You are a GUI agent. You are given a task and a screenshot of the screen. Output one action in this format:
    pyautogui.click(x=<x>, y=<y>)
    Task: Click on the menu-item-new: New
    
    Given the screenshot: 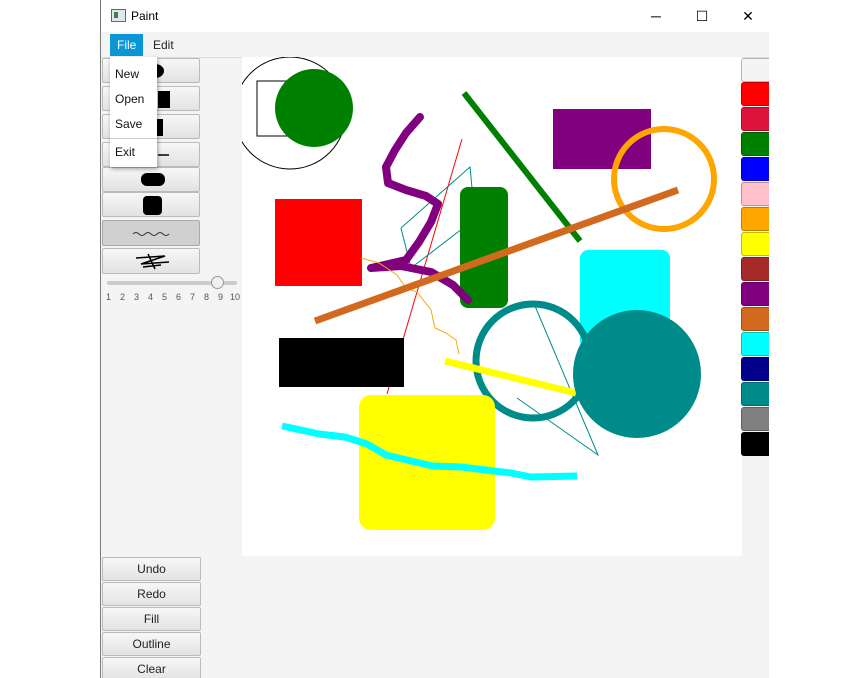 What is the action you would take?
    pyautogui.click(x=127, y=74)
    